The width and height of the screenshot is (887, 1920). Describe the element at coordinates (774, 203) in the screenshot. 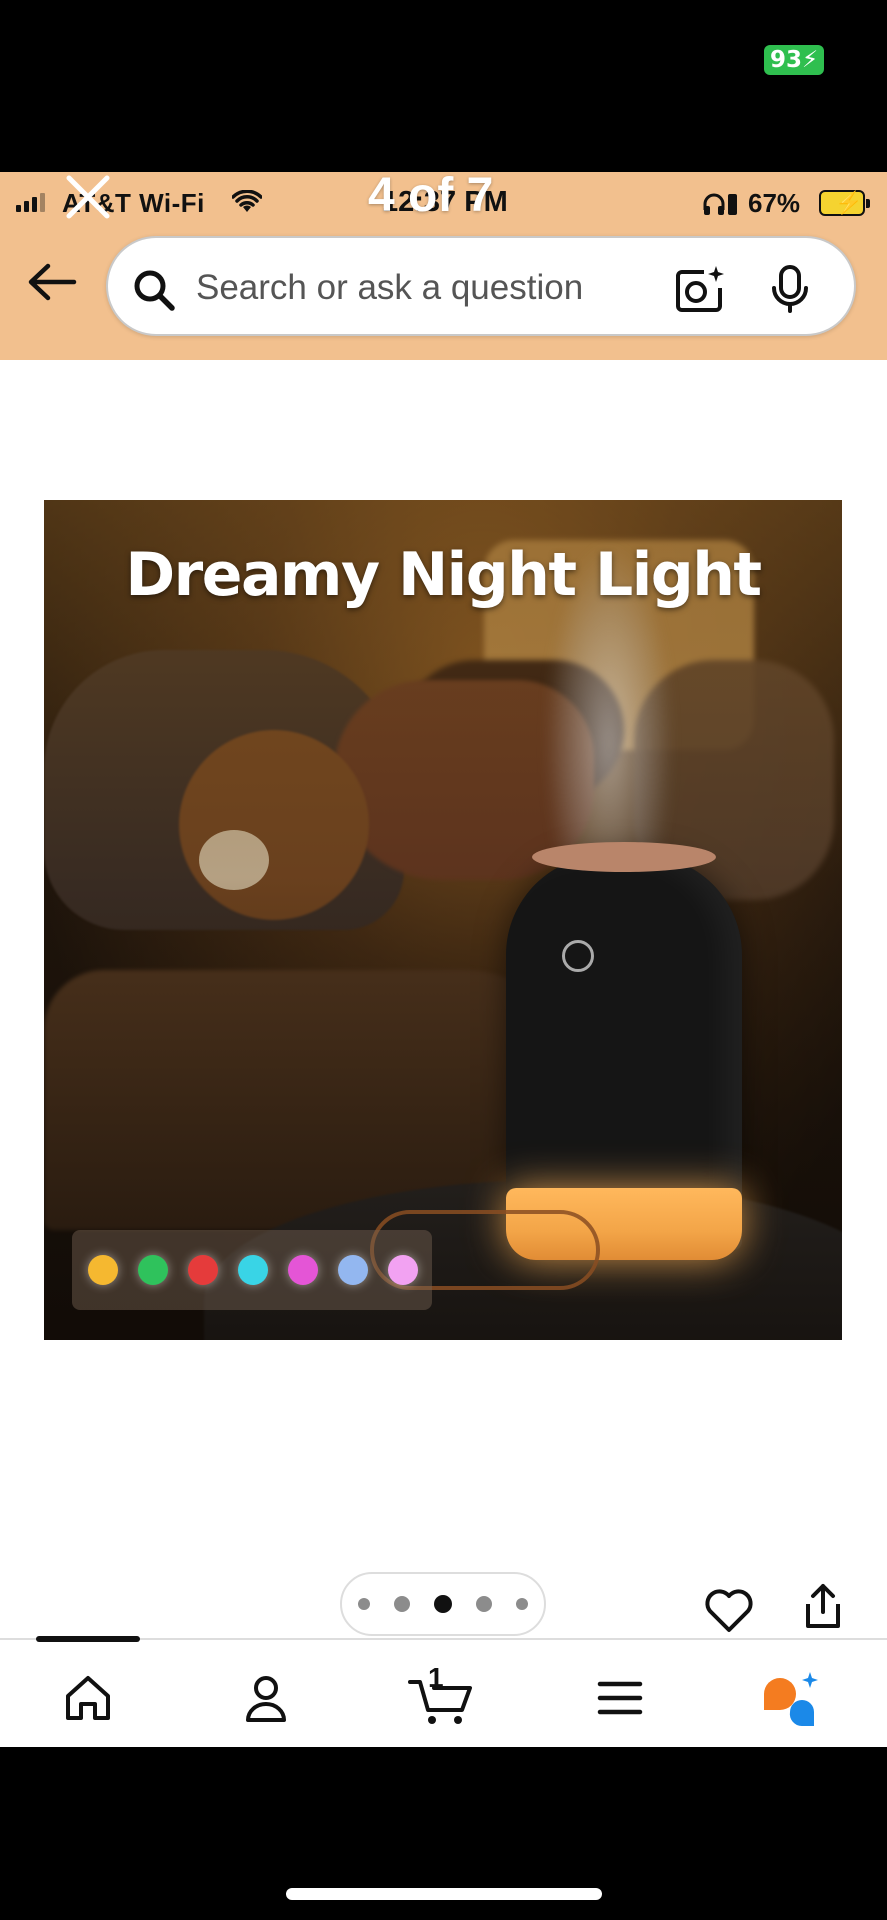

I see `battery-percent: 67%` at that location.